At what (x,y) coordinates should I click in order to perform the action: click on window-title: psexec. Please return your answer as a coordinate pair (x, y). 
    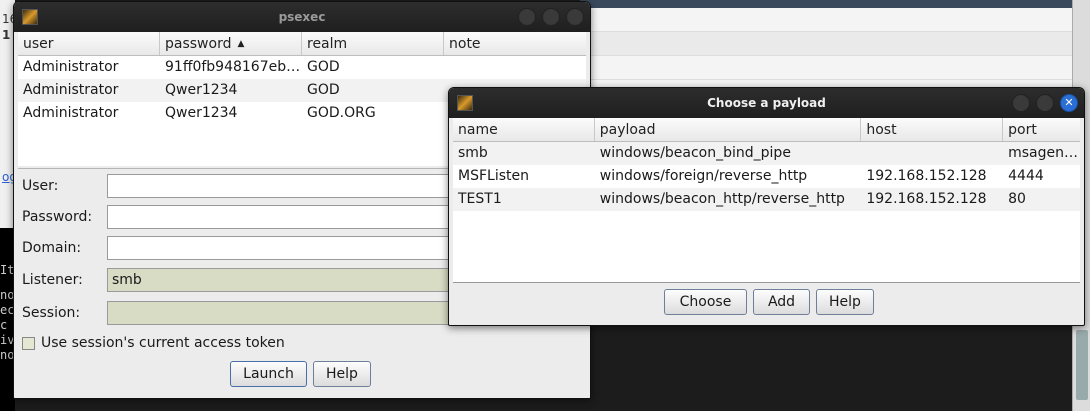
    Looking at the image, I should click on (302, 17).